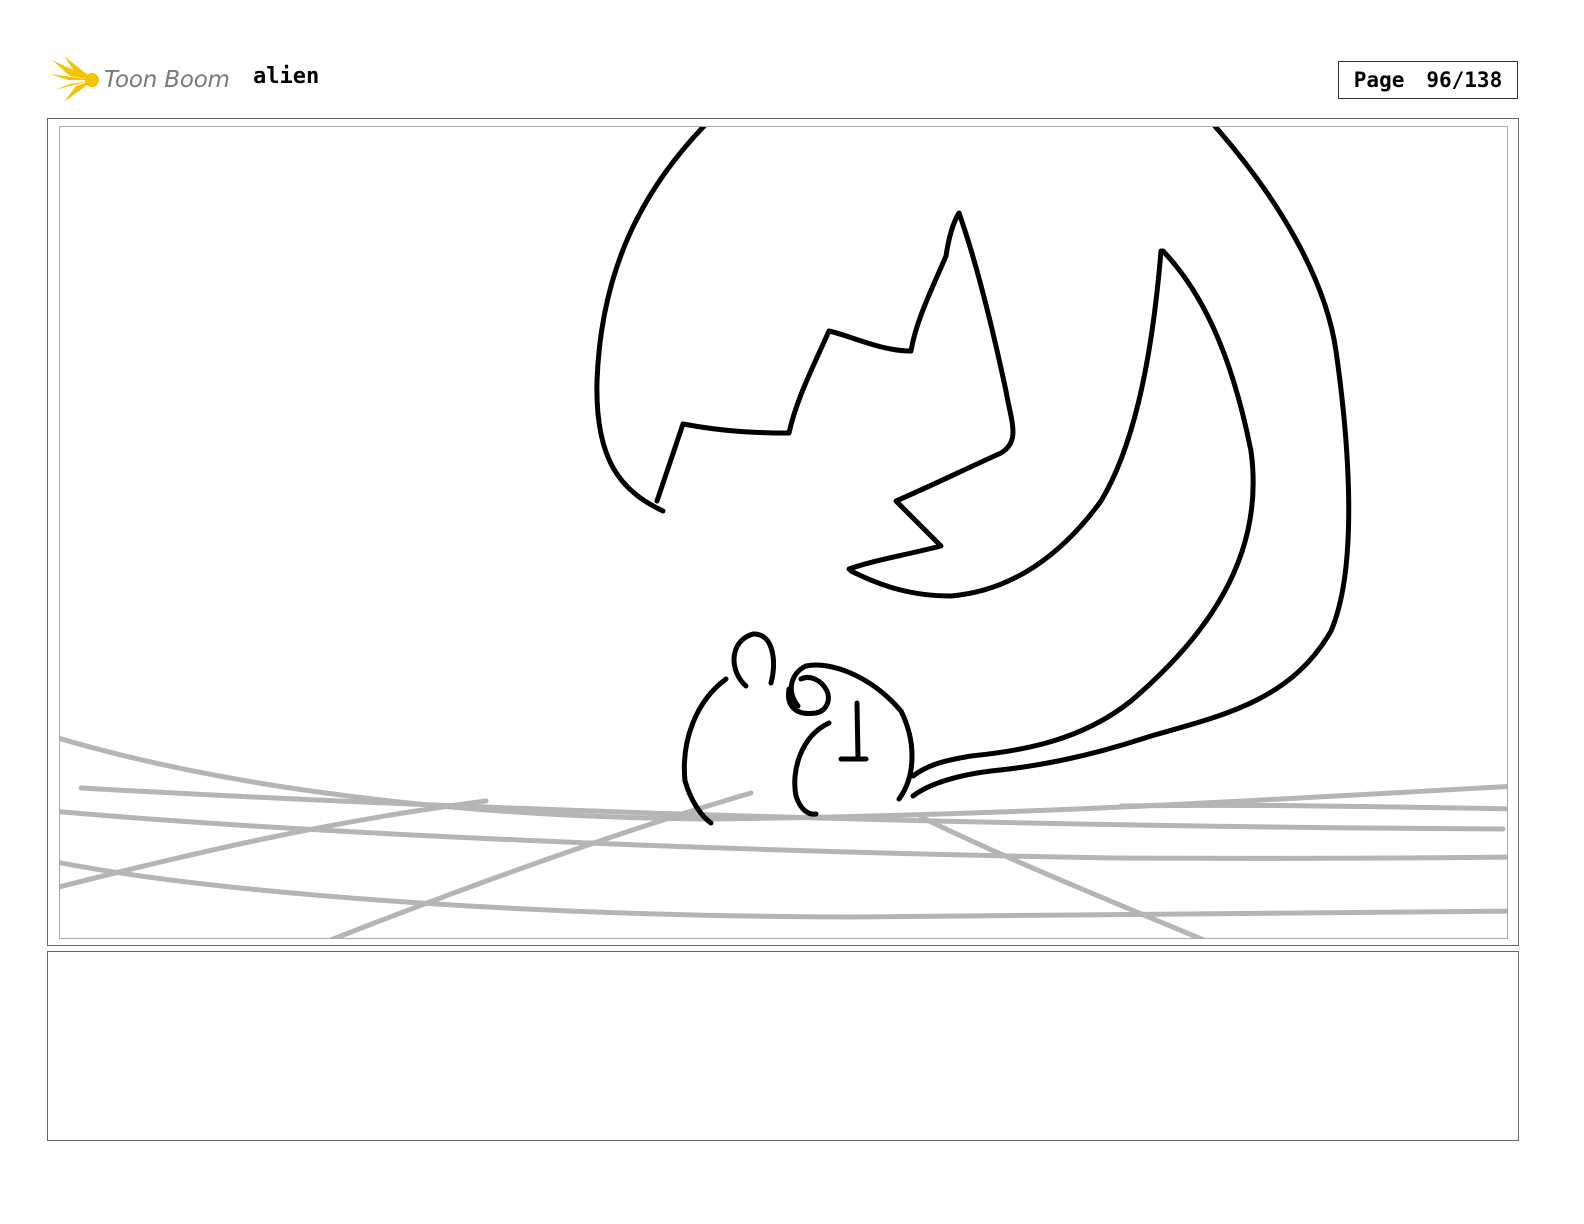 This screenshot has height=1224, width=1584. Describe the element at coordinates (798, 728) in the screenshot. I see `character-drawing` at that location.